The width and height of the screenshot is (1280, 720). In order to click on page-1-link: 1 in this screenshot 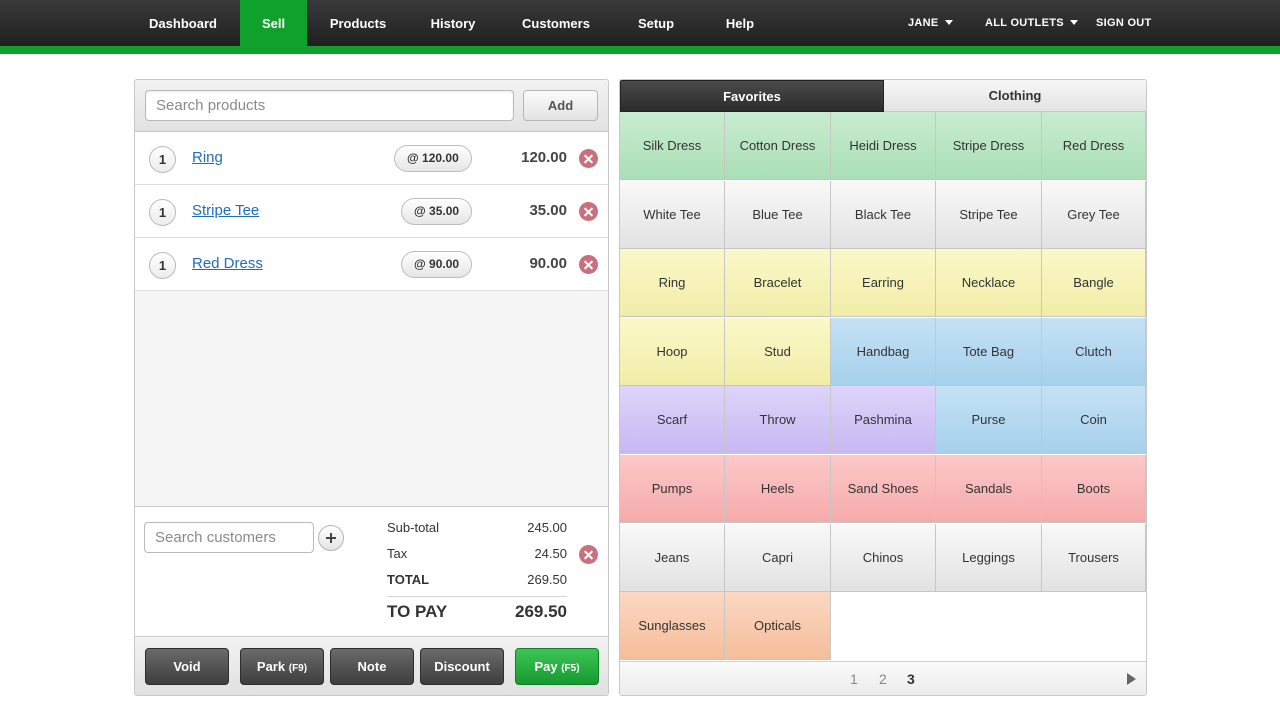, I will do `click(854, 679)`.